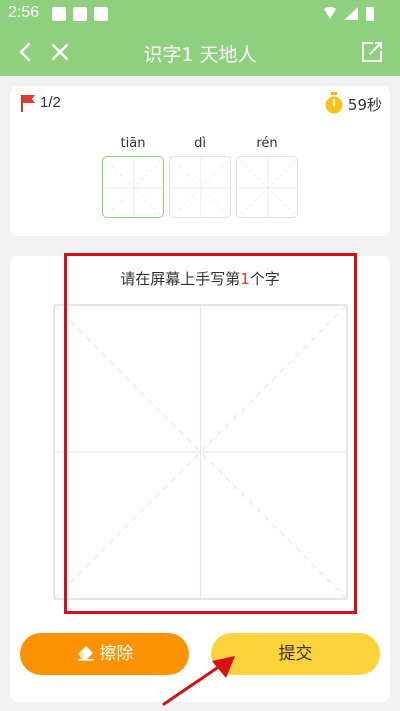 Image resolution: width=400 pixels, height=711 pixels. I want to click on character-slot-1: tiān, so click(133, 177).